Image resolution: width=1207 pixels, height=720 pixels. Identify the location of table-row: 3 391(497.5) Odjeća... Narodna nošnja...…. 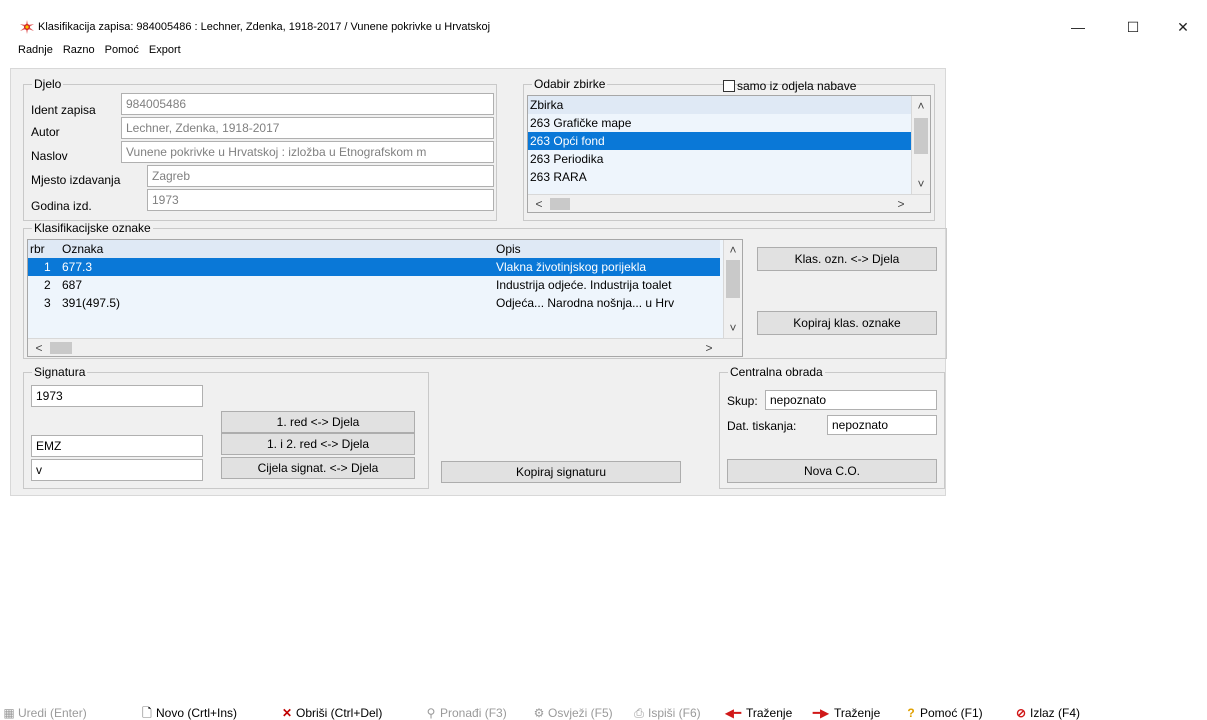
(374, 303).